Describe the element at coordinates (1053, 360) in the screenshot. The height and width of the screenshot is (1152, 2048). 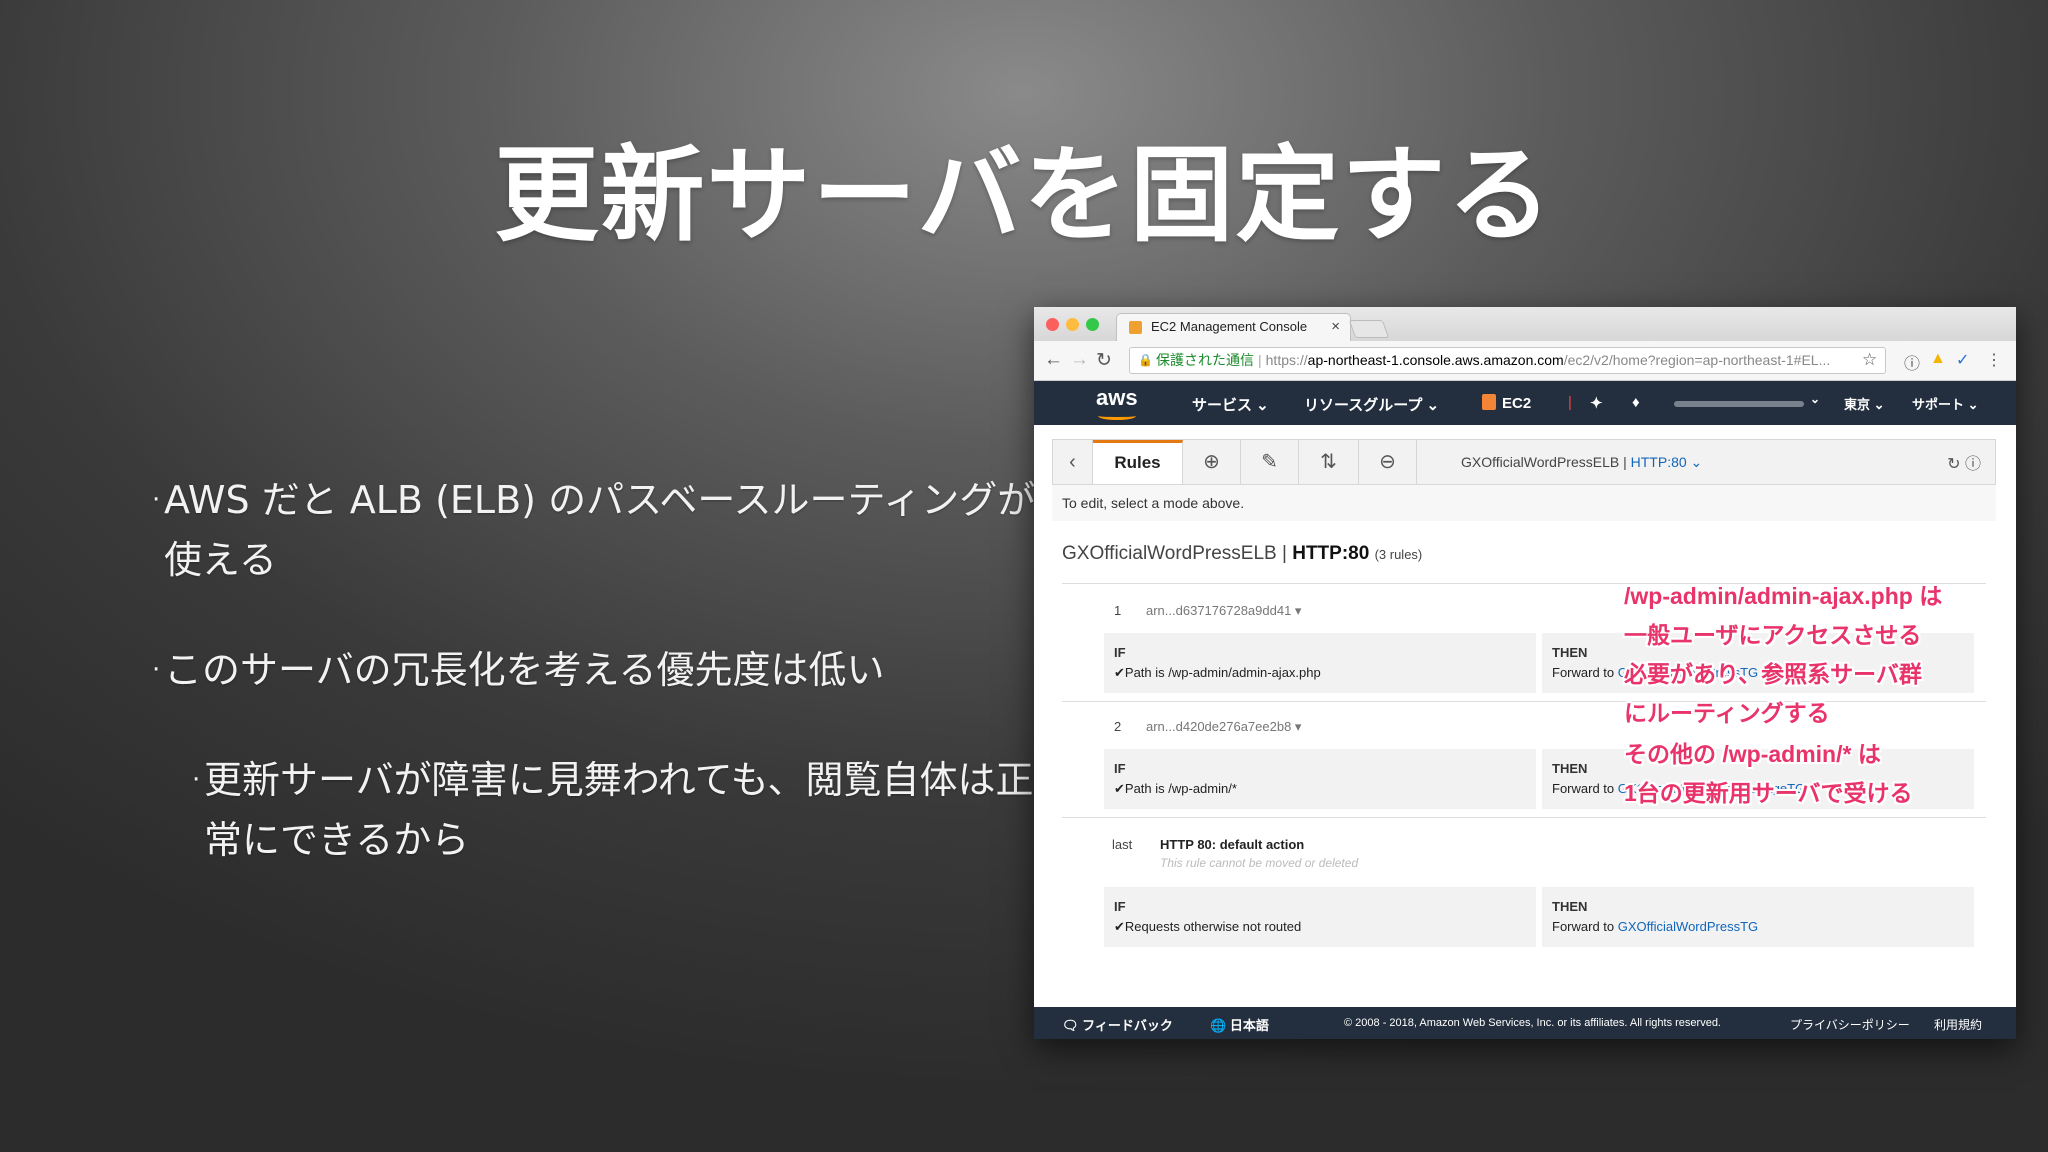
I see `back-icon: ←` at that location.